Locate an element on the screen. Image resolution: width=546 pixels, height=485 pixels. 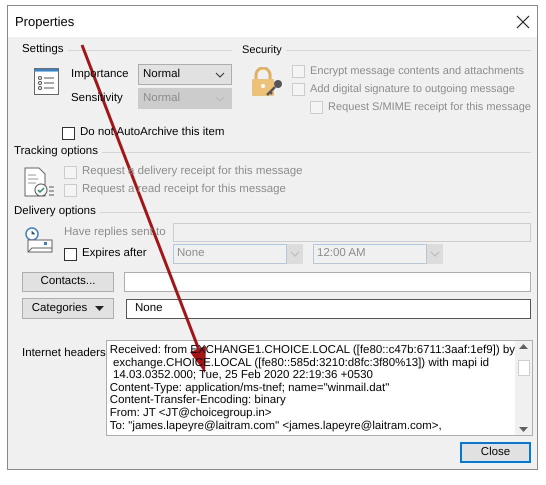
close-button: Close is located at coordinates (495, 452).